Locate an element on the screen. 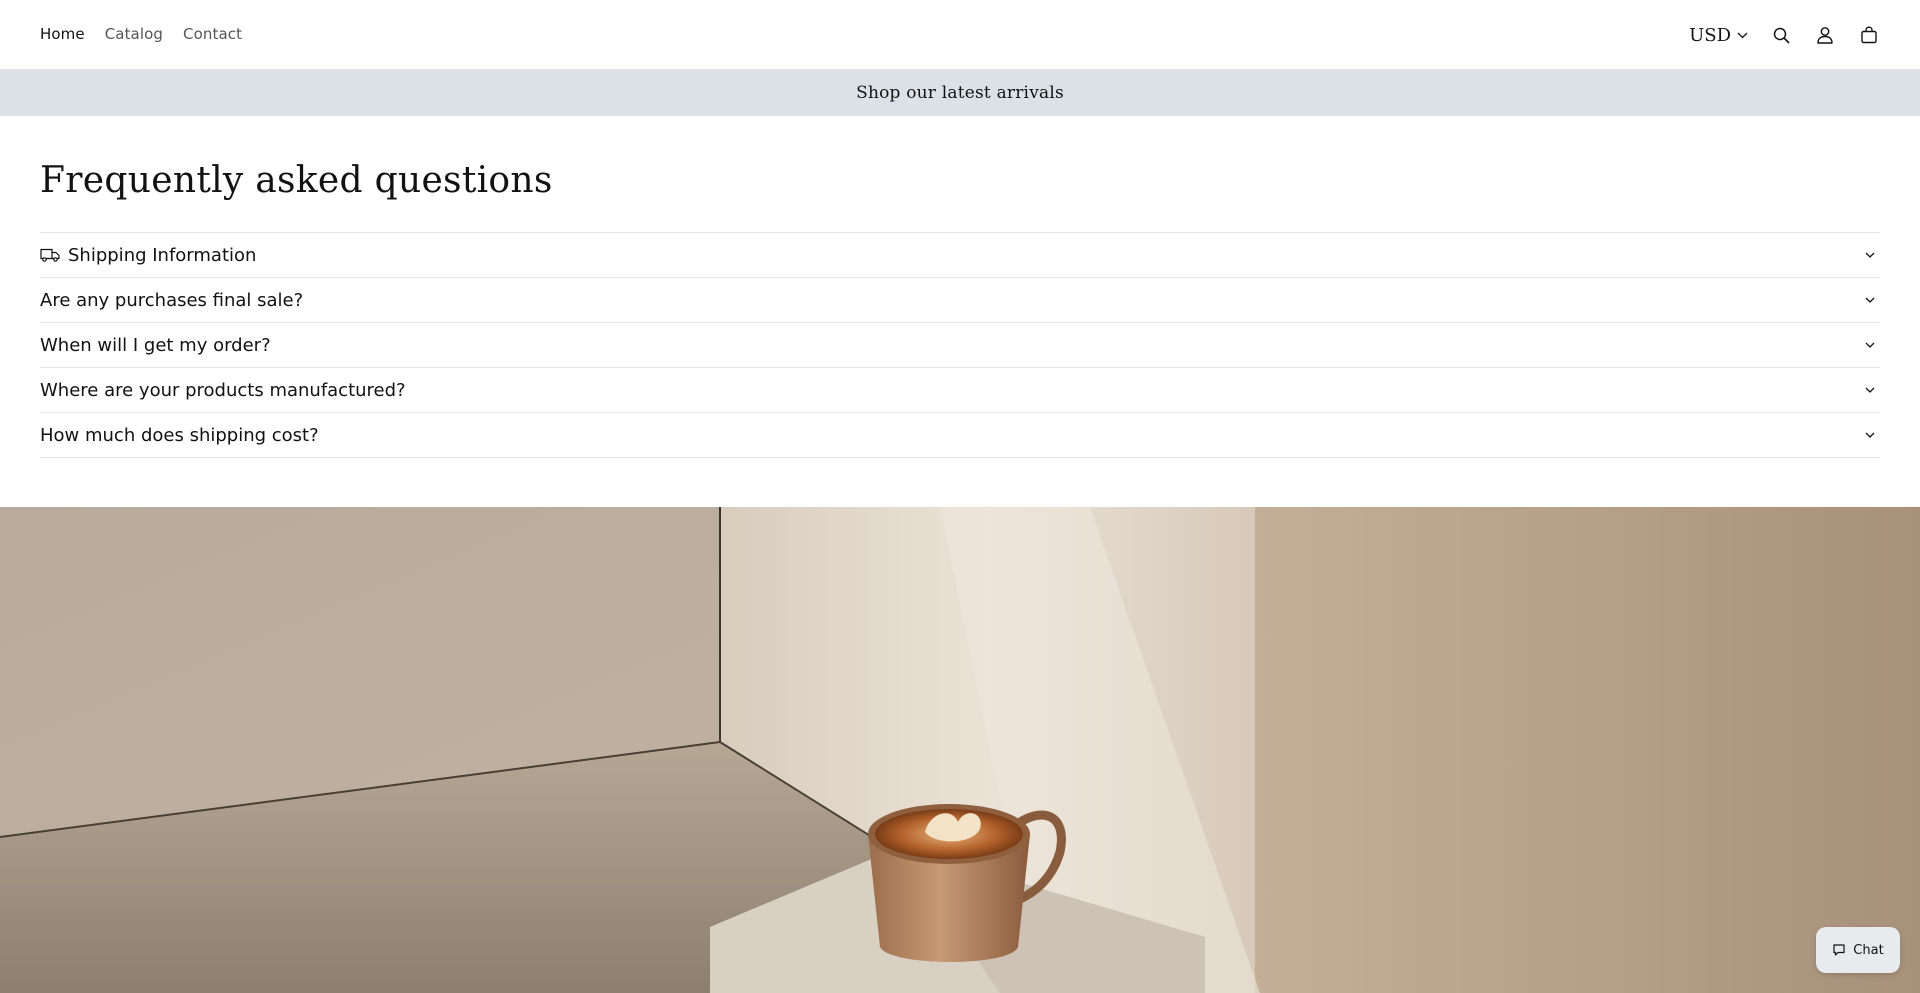 The height and width of the screenshot is (993, 1920). chat-label: Chat is located at coordinates (1868, 950).